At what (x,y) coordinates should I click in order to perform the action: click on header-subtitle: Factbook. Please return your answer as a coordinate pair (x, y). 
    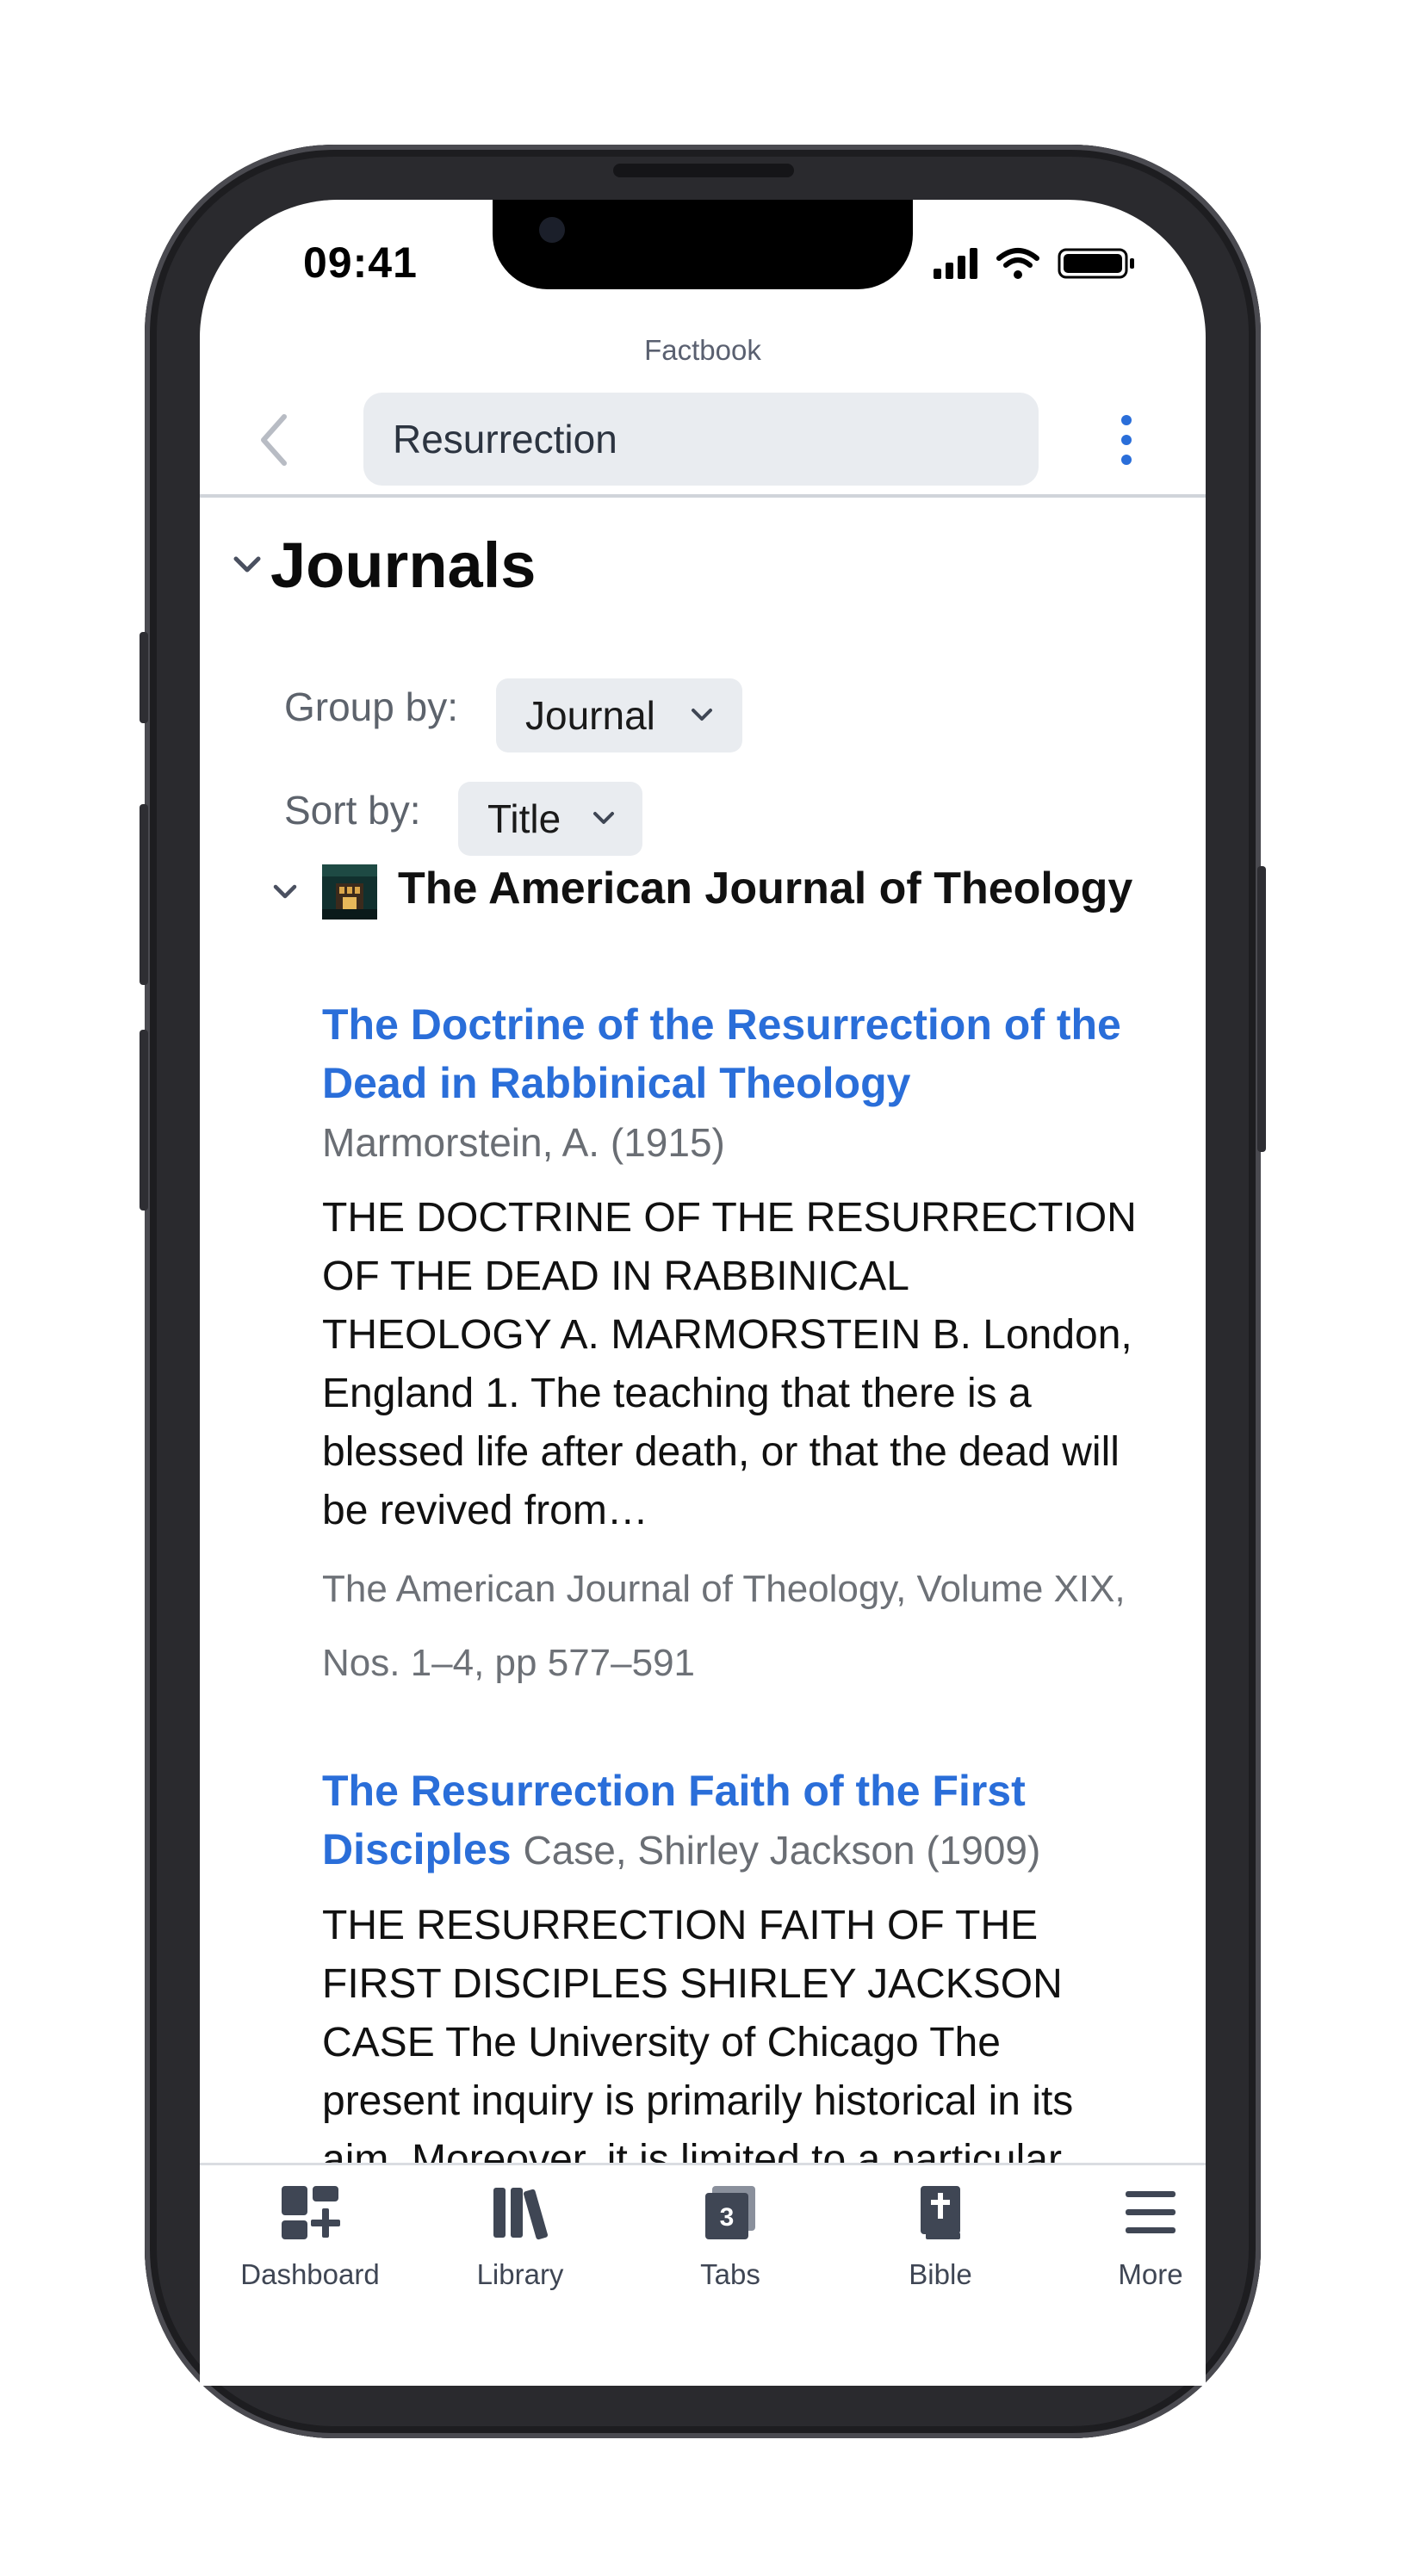
    Looking at the image, I should click on (702, 350).